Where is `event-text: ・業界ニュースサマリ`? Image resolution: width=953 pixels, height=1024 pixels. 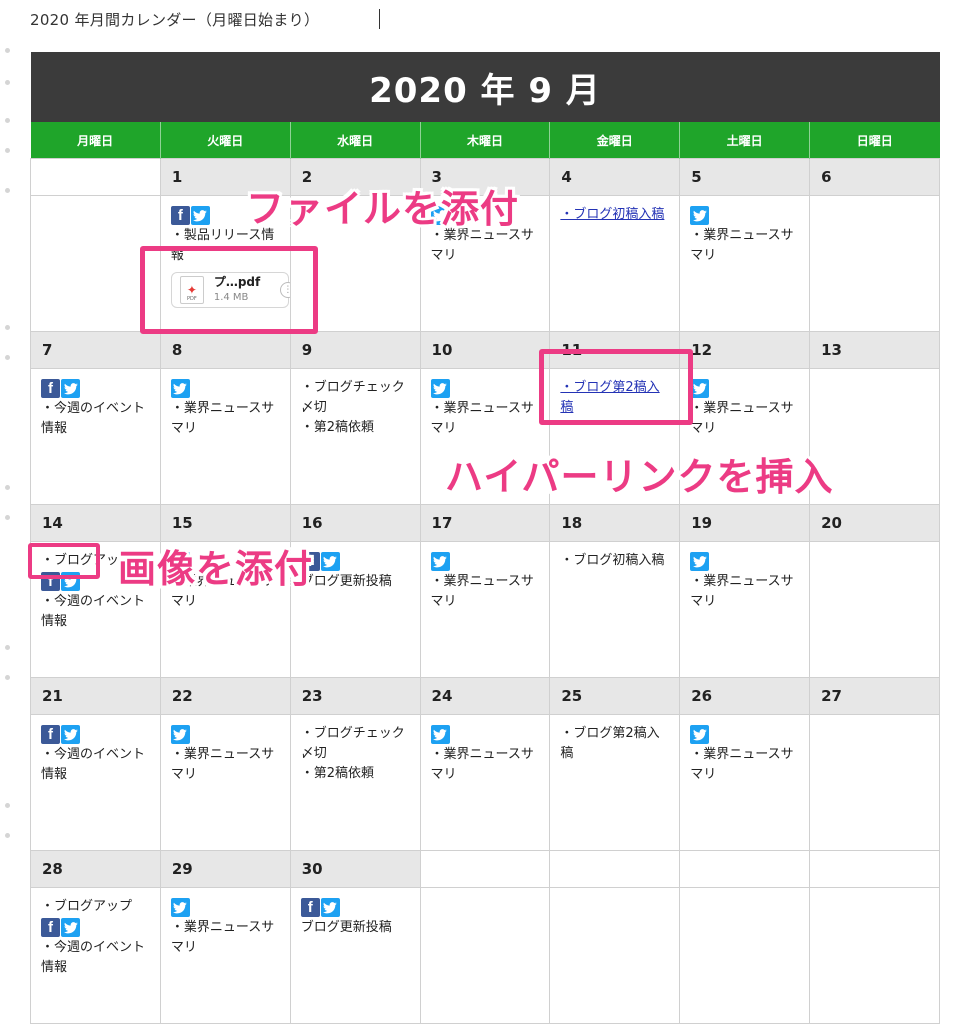
event-text: ・業界ニュースサマリ is located at coordinates (742, 591).